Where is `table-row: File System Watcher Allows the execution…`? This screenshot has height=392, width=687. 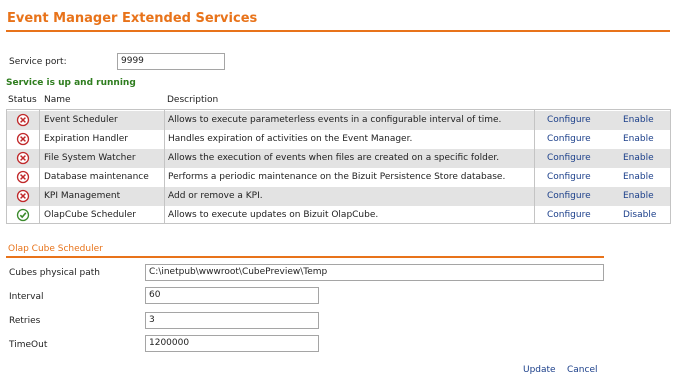
table-row: File System Watcher Allows the execution… is located at coordinates (338, 158).